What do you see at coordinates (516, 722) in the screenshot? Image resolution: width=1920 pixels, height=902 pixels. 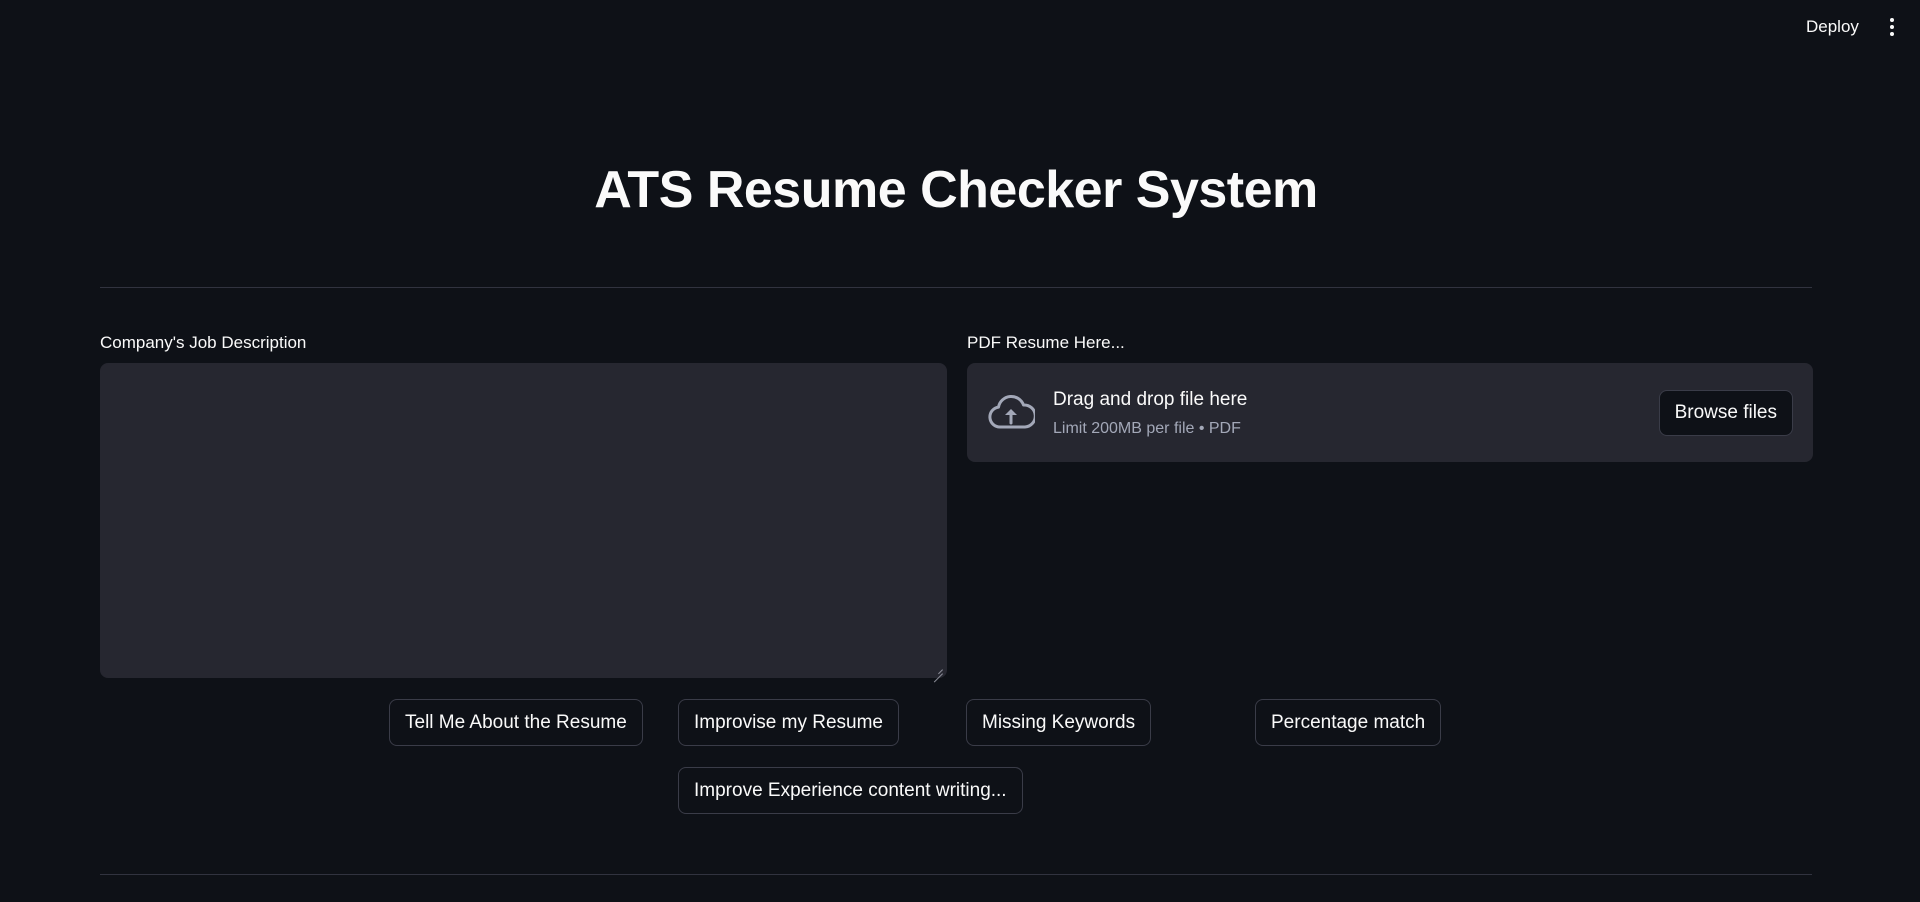 I see `tell-me-about-resume-button: Tell Me About the Resume` at bounding box center [516, 722].